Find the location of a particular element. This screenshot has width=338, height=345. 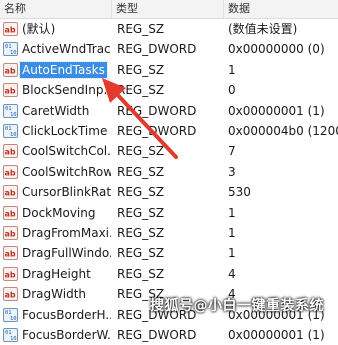

registry-value-row: ab DragFromMaxi... REG_SZ 1 is located at coordinates (169, 233).